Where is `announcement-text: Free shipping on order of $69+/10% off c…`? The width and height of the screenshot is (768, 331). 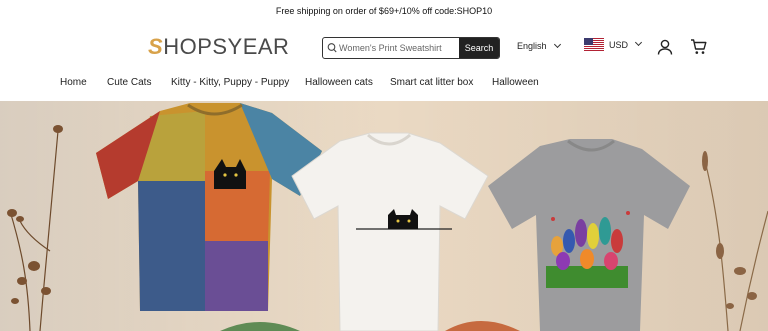
announcement-text: Free shipping on order of $69+/10% off c… is located at coordinates (384, 11).